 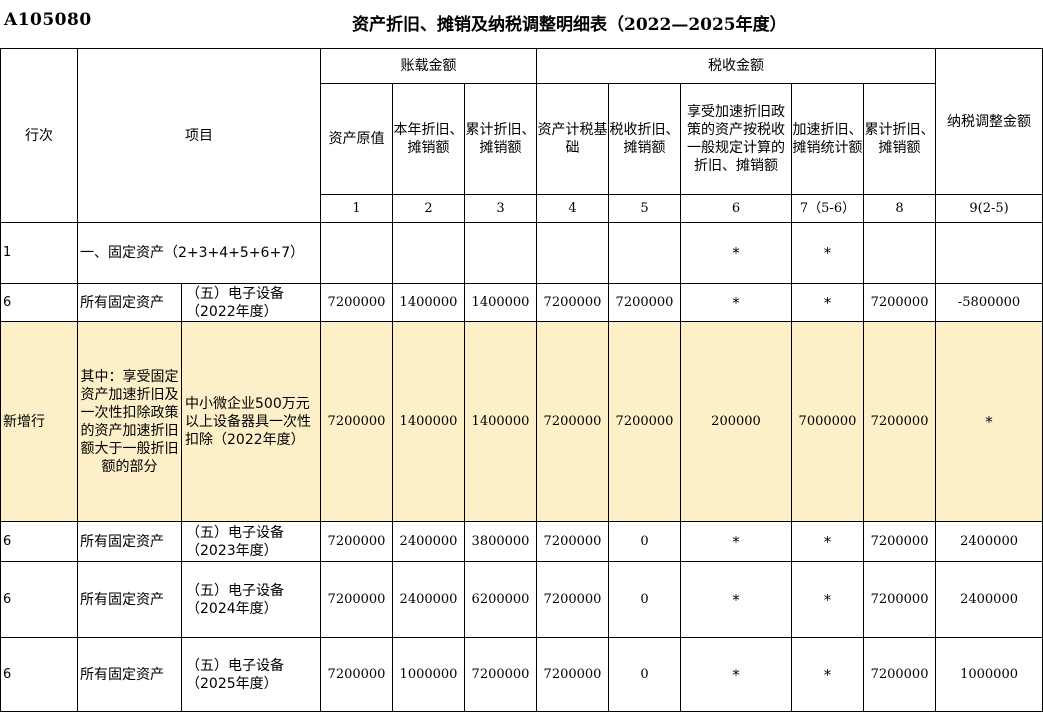 What do you see at coordinates (572, 208) in the screenshot?
I see `col-no-4: 4` at bounding box center [572, 208].